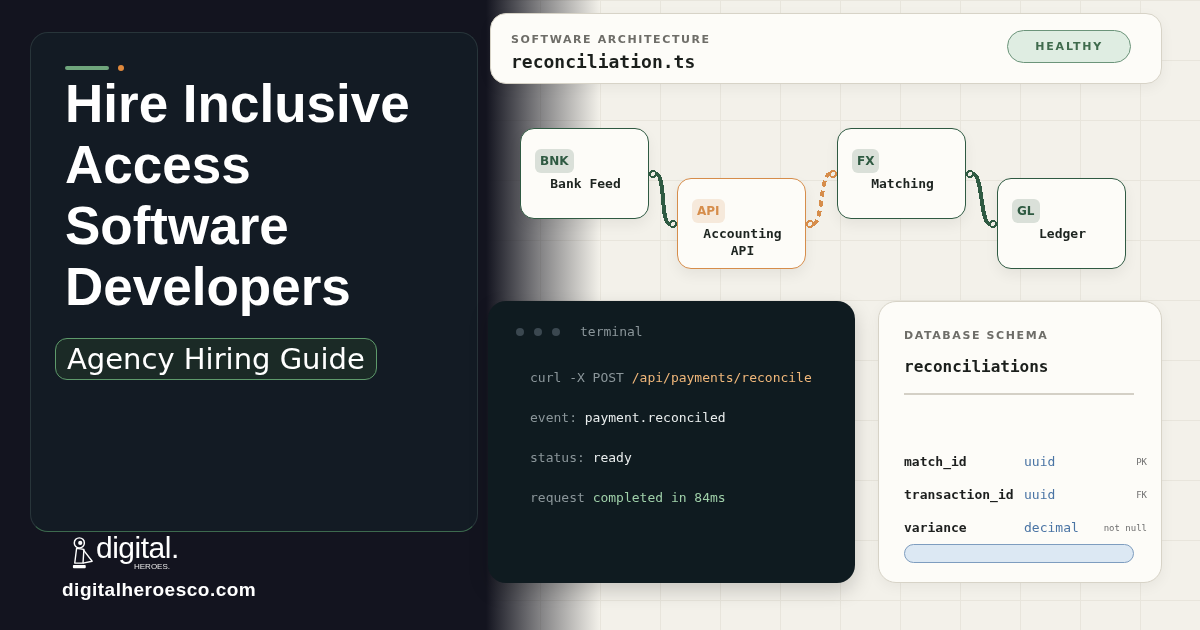  I want to click on column-type: decimal, so click(1052, 527).